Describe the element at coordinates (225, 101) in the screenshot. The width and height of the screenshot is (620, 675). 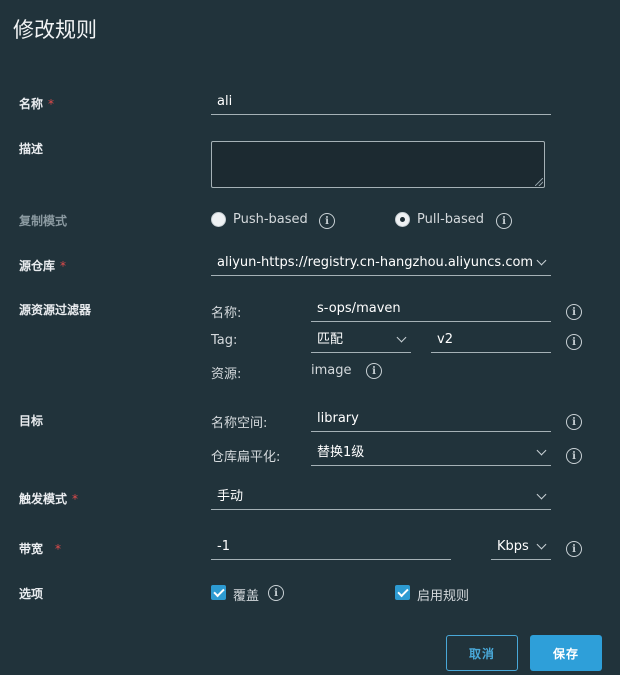
I see `name-input-value: ali` at that location.